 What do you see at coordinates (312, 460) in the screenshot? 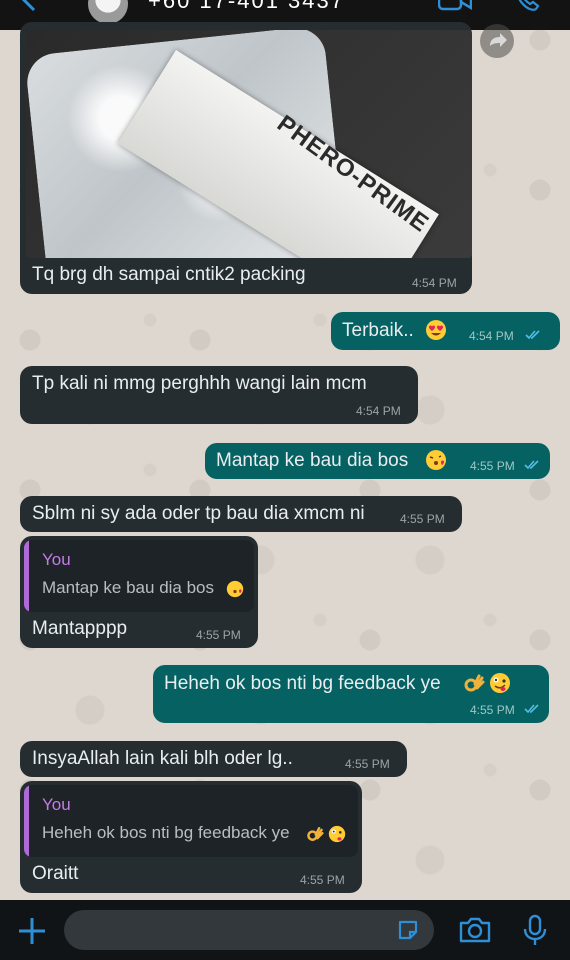
I see `message-text: Mantap ke bau dia bos` at bounding box center [312, 460].